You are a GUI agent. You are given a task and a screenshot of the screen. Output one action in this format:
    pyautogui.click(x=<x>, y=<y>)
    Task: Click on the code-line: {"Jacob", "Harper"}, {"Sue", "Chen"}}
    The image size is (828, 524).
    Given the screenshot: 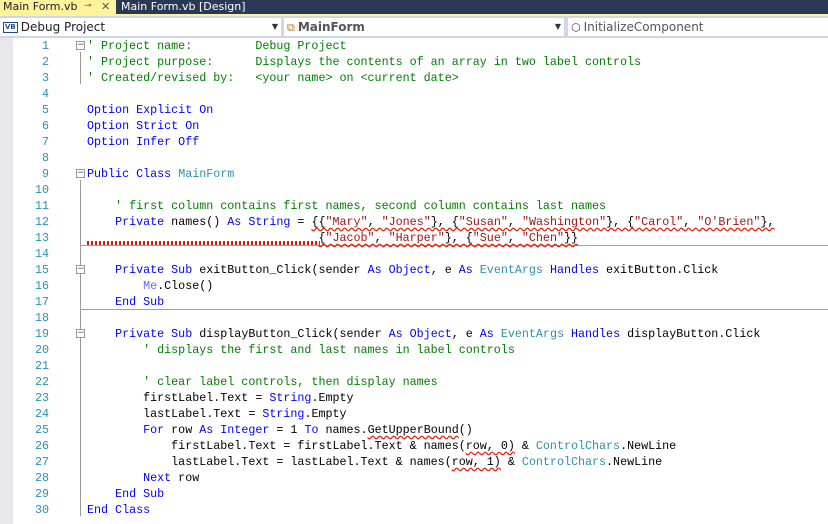 What is the action you would take?
    pyautogui.click(x=332, y=238)
    